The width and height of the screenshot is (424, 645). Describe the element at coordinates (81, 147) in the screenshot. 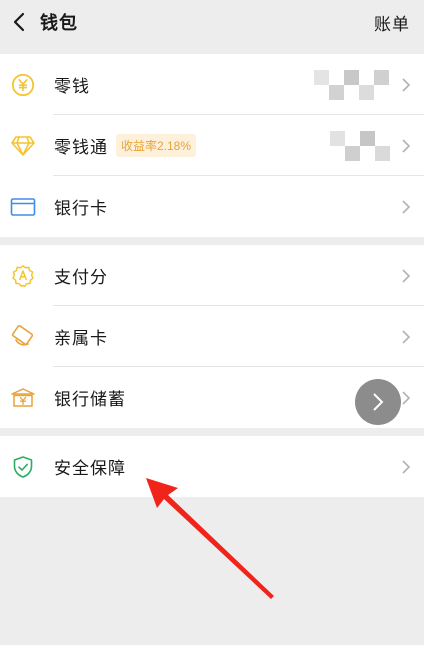

I see `licaitong-label: 零钱通` at that location.